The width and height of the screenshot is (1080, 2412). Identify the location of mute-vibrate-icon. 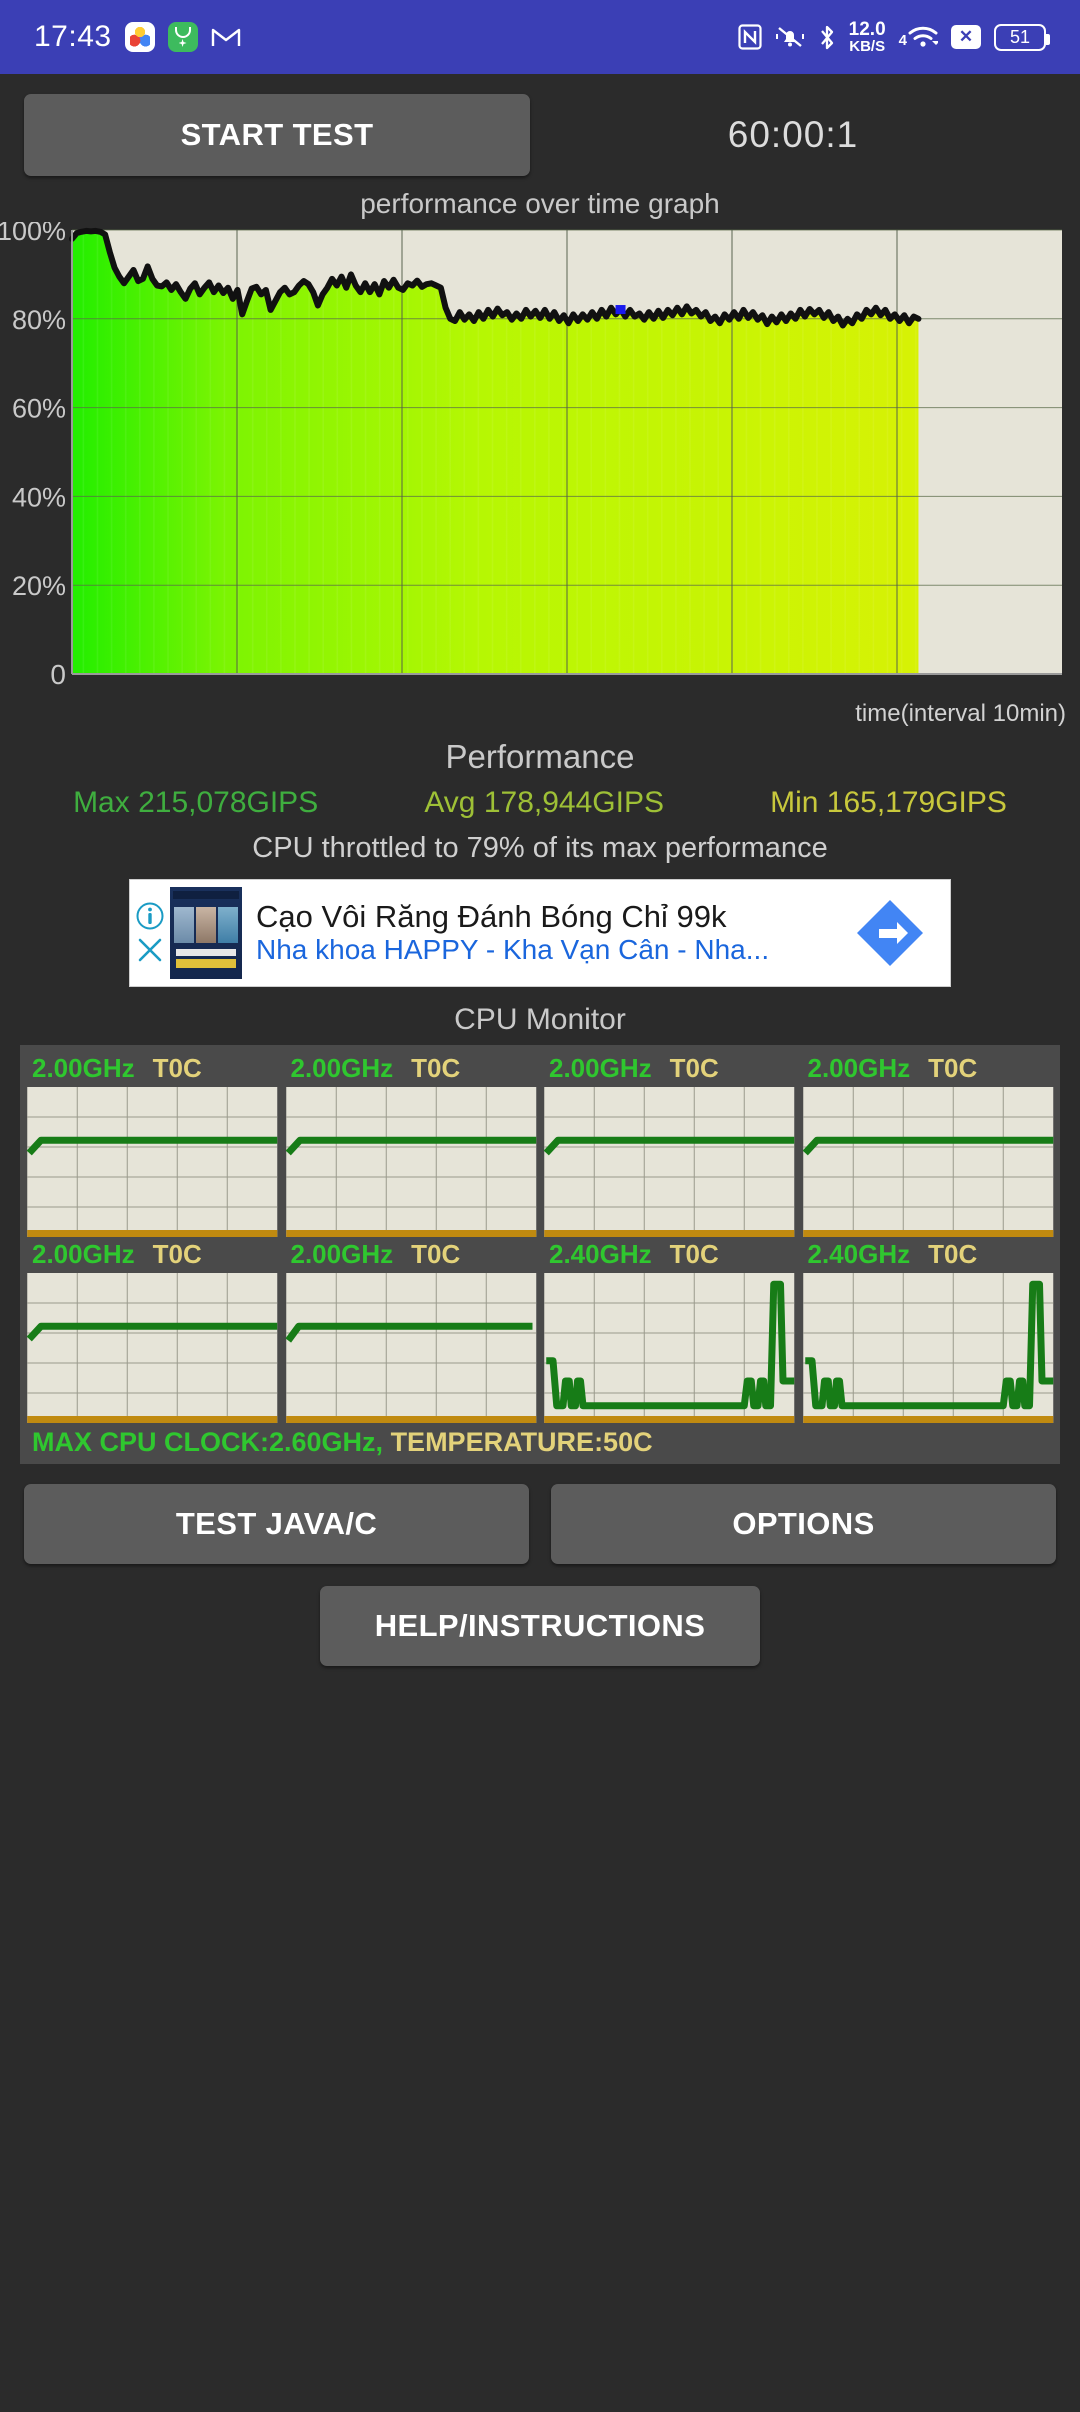
(790, 37).